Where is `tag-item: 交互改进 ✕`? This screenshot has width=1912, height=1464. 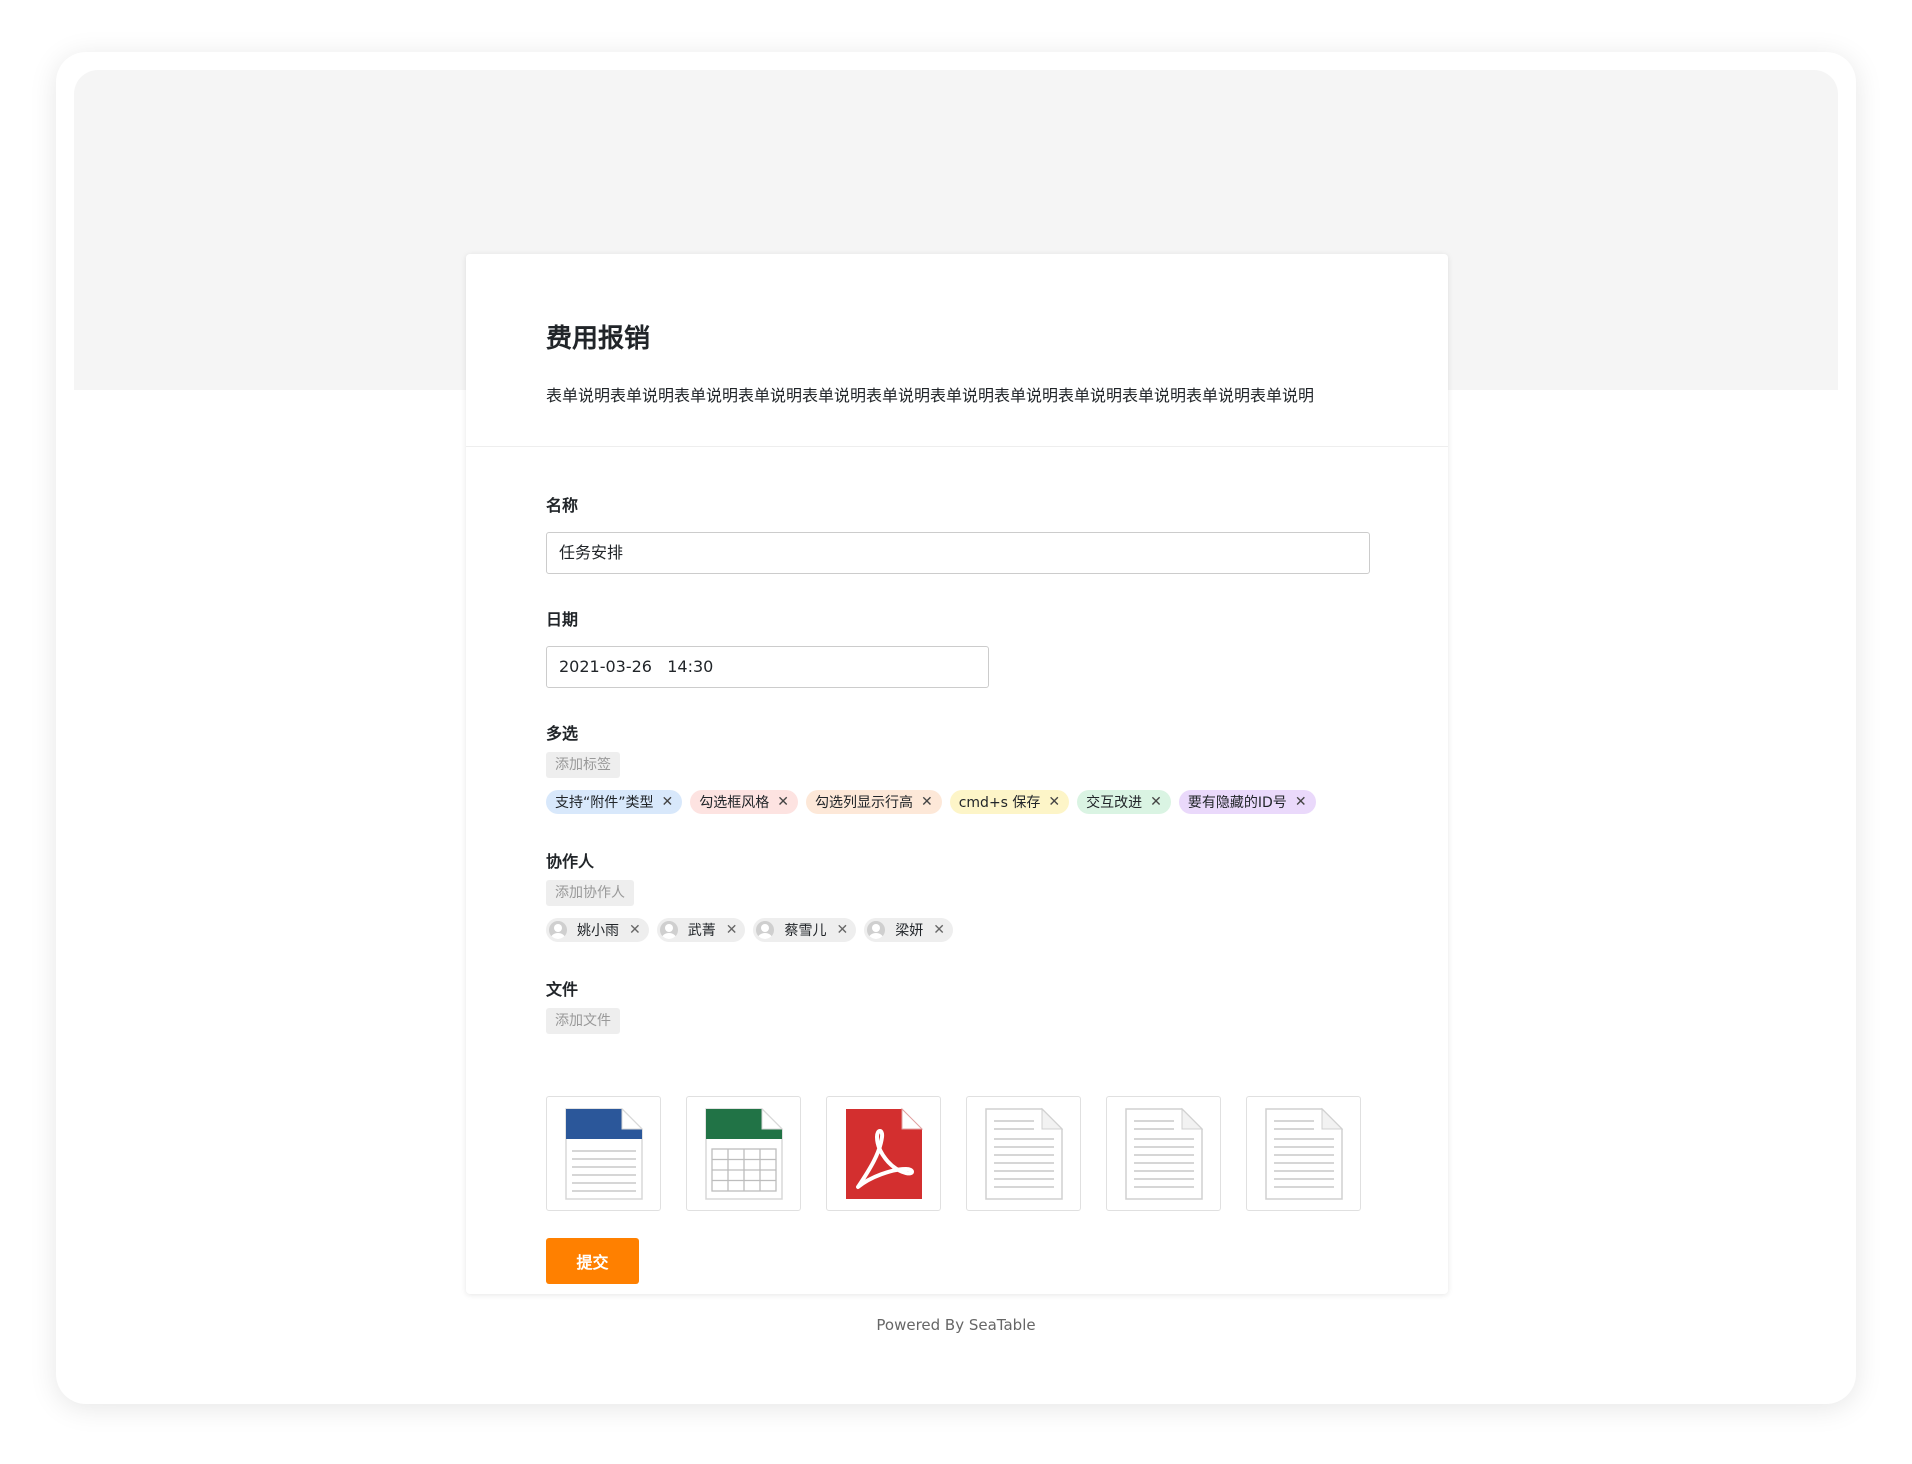 tag-item: 交互改进 ✕ is located at coordinates (1124, 802).